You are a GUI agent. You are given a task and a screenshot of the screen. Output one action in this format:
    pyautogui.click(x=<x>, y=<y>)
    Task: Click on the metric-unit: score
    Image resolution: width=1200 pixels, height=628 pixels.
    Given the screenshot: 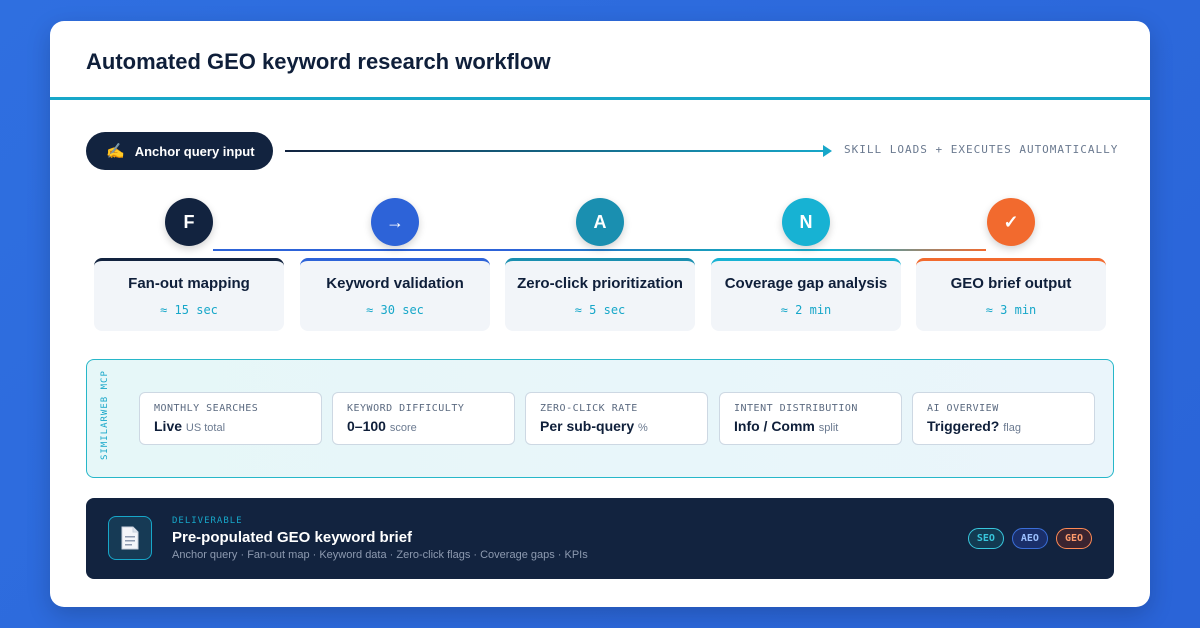 What is the action you would take?
    pyautogui.click(x=403, y=428)
    